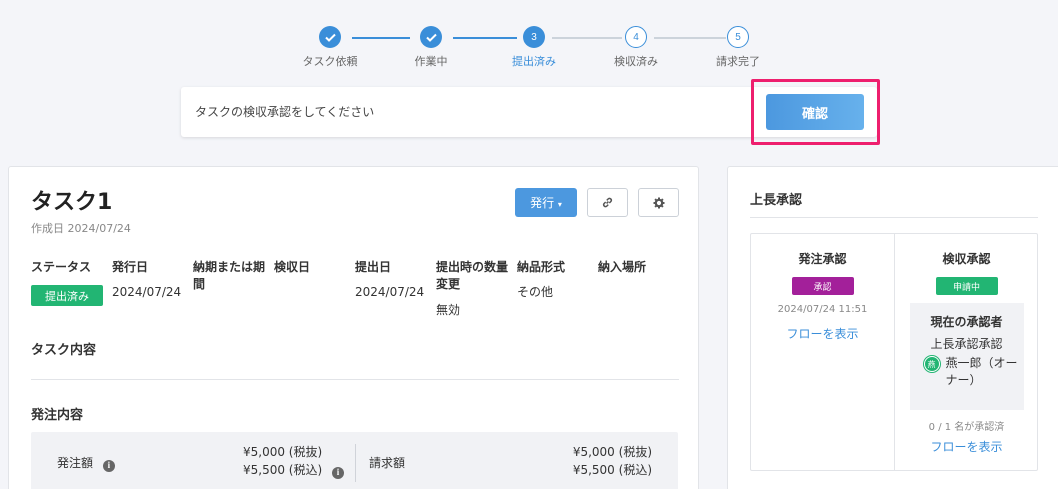  I want to click on issue-date-heading: 発行日, so click(130, 267).